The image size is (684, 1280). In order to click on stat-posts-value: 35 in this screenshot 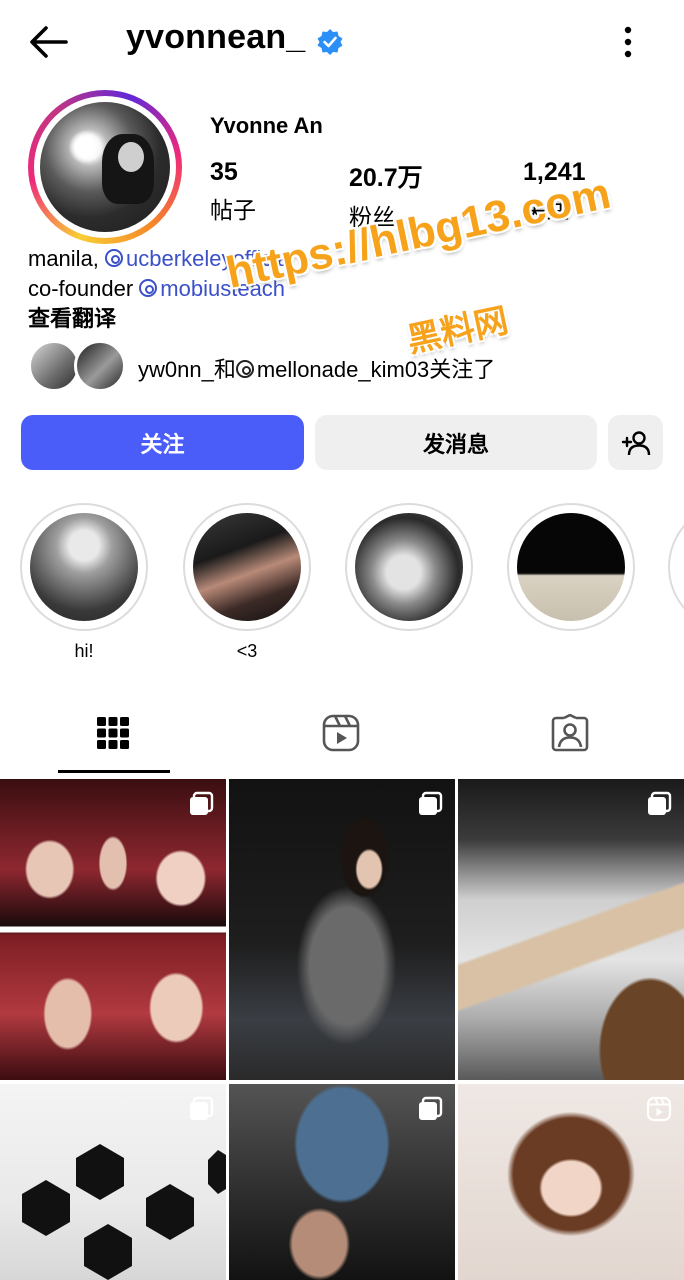, I will do `click(224, 172)`.